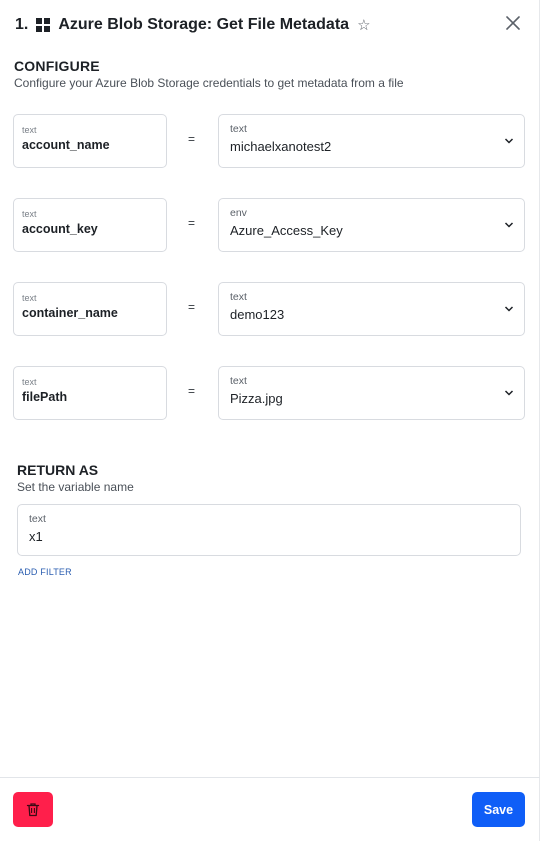 The image size is (540, 841). I want to click on param-value-select: text Pizza.jpg, so click(371, 393).